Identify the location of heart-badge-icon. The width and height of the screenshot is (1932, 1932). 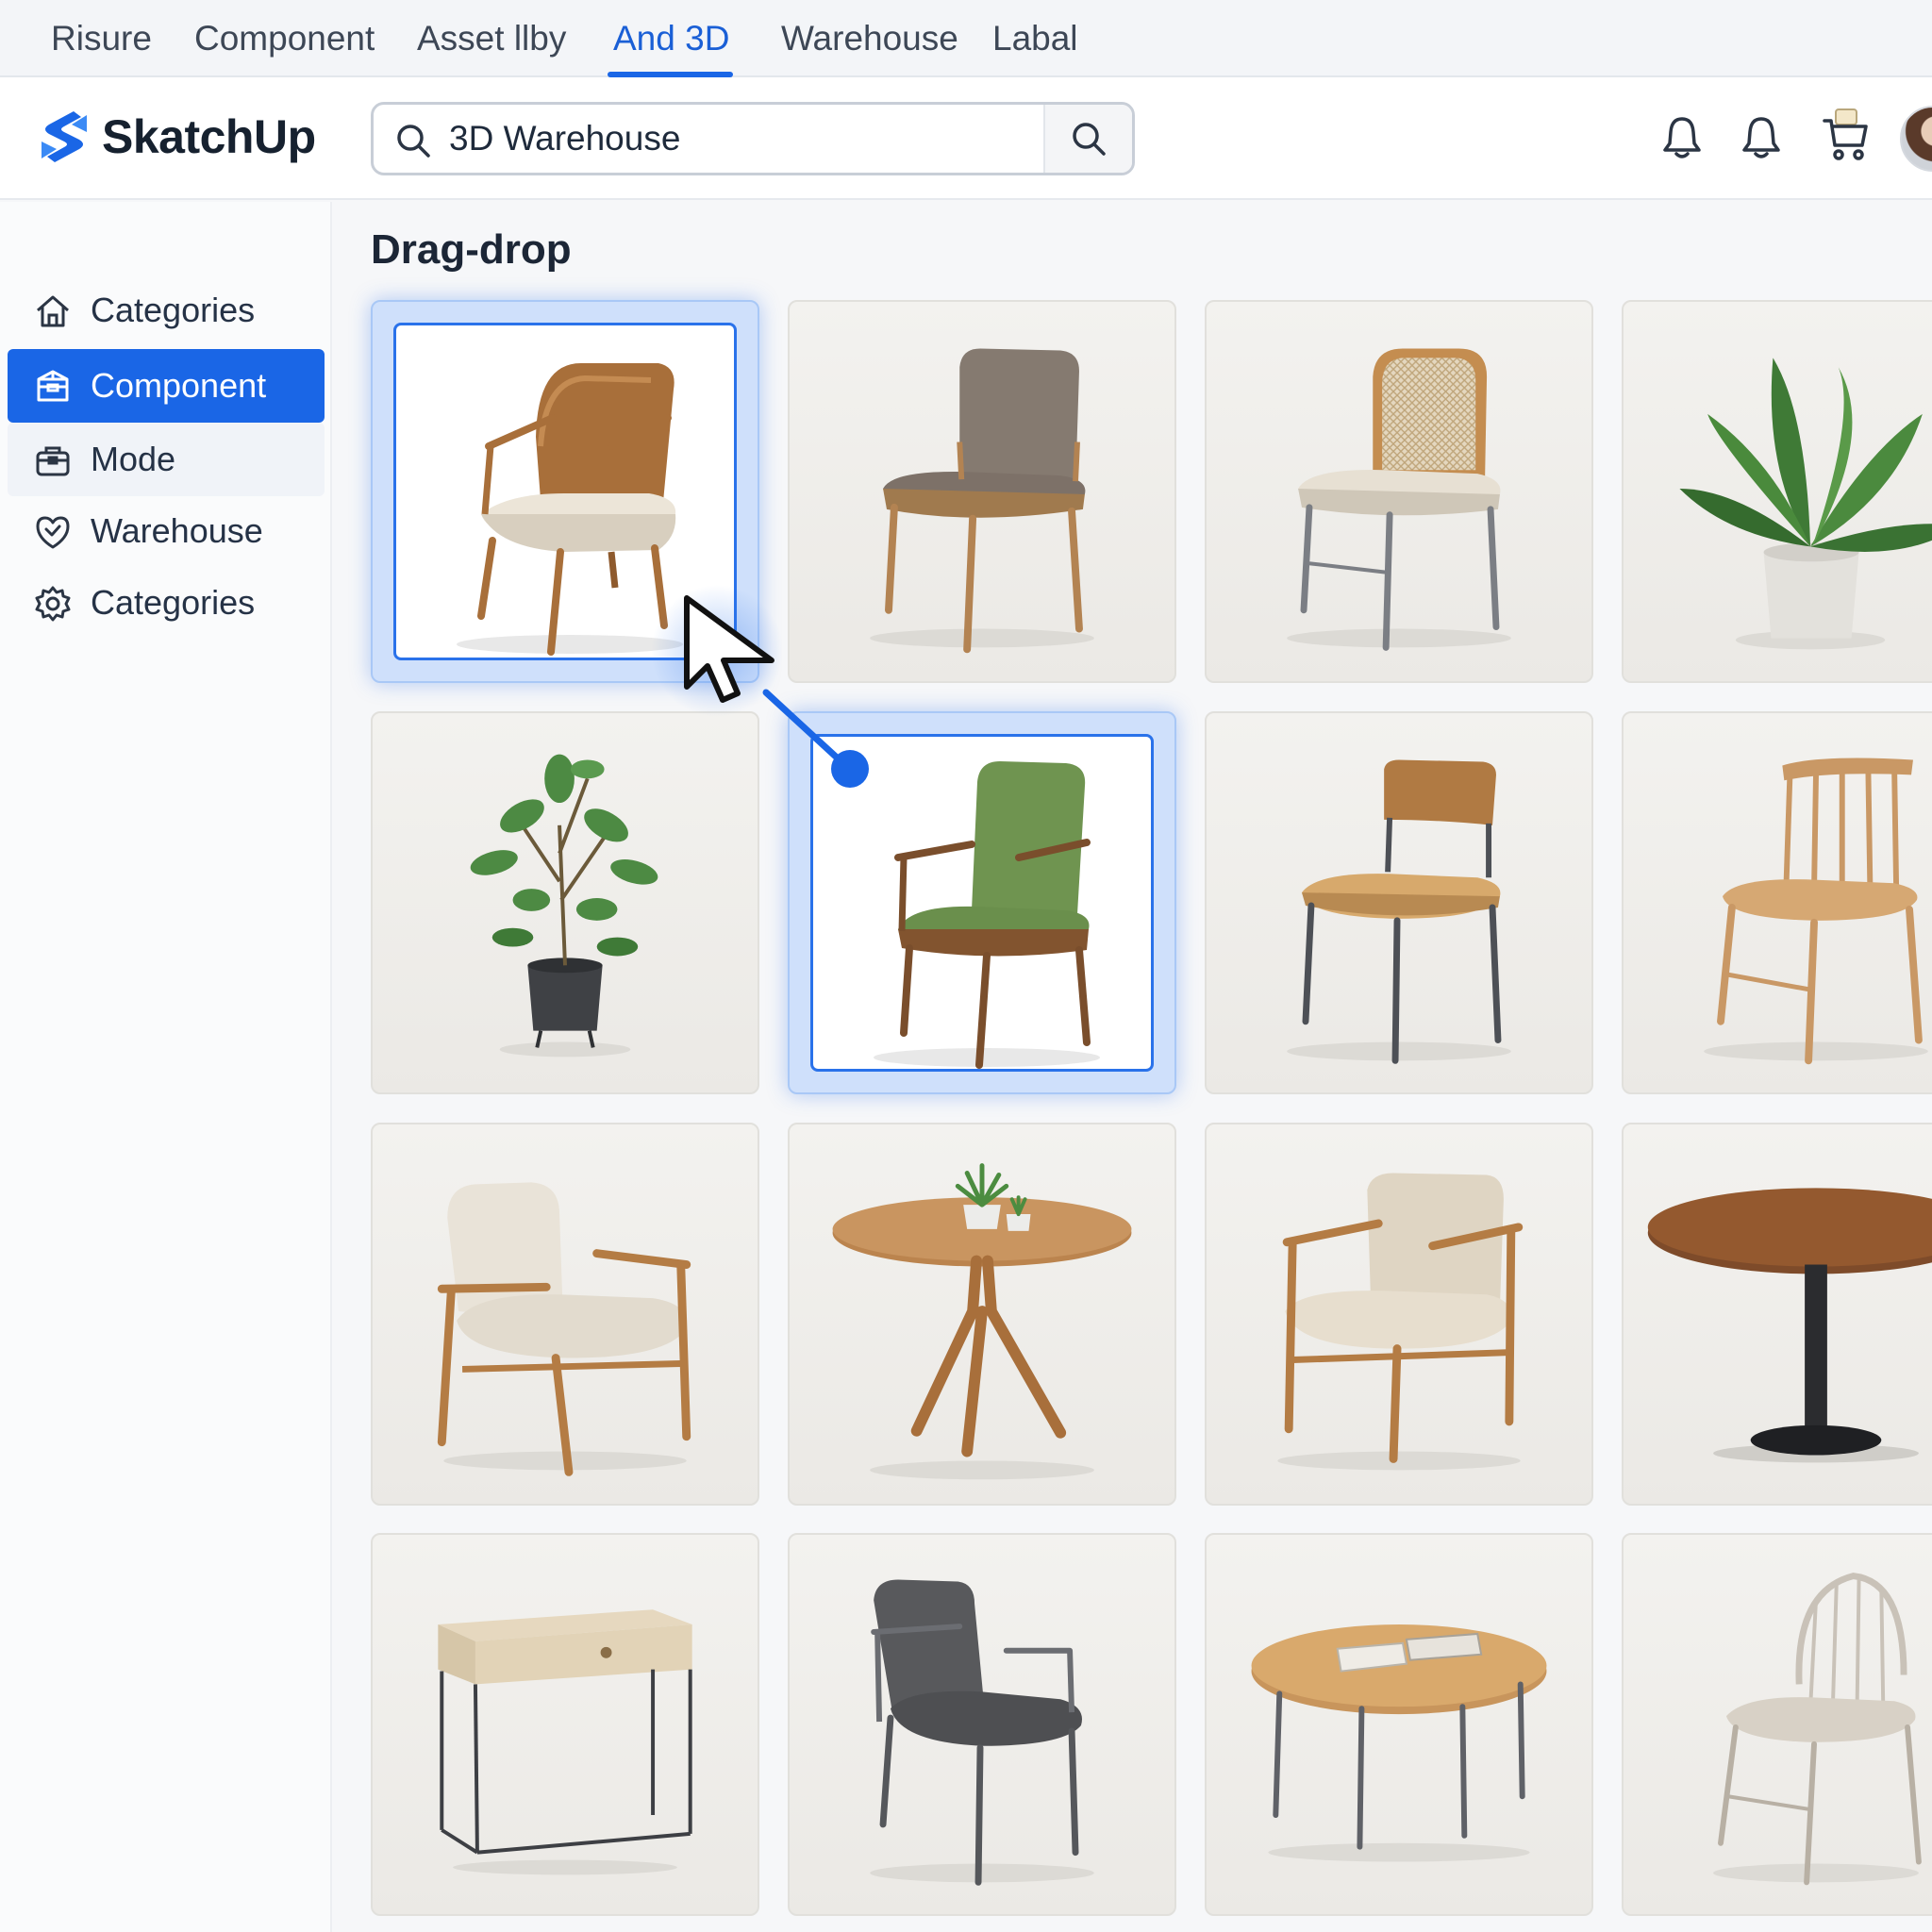
(53, 533).